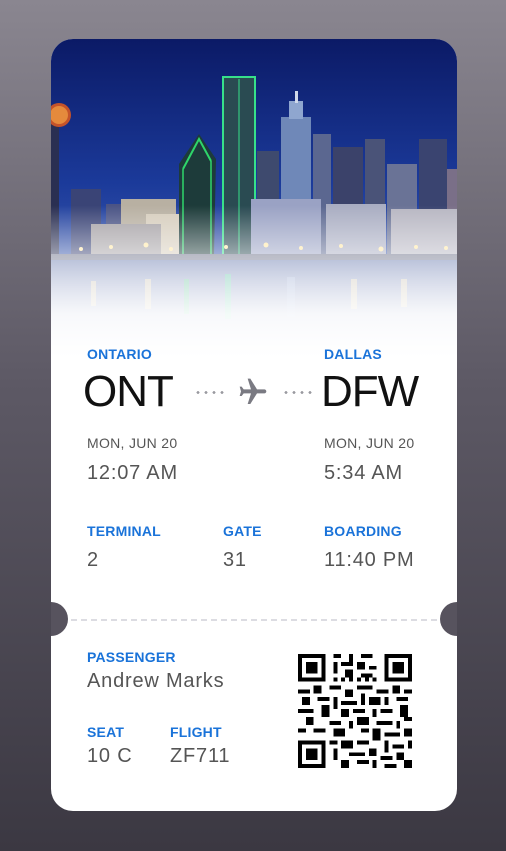 This screenshot has width=506, height=851. I want to click on terminal-value: 2, so click(93, 560).